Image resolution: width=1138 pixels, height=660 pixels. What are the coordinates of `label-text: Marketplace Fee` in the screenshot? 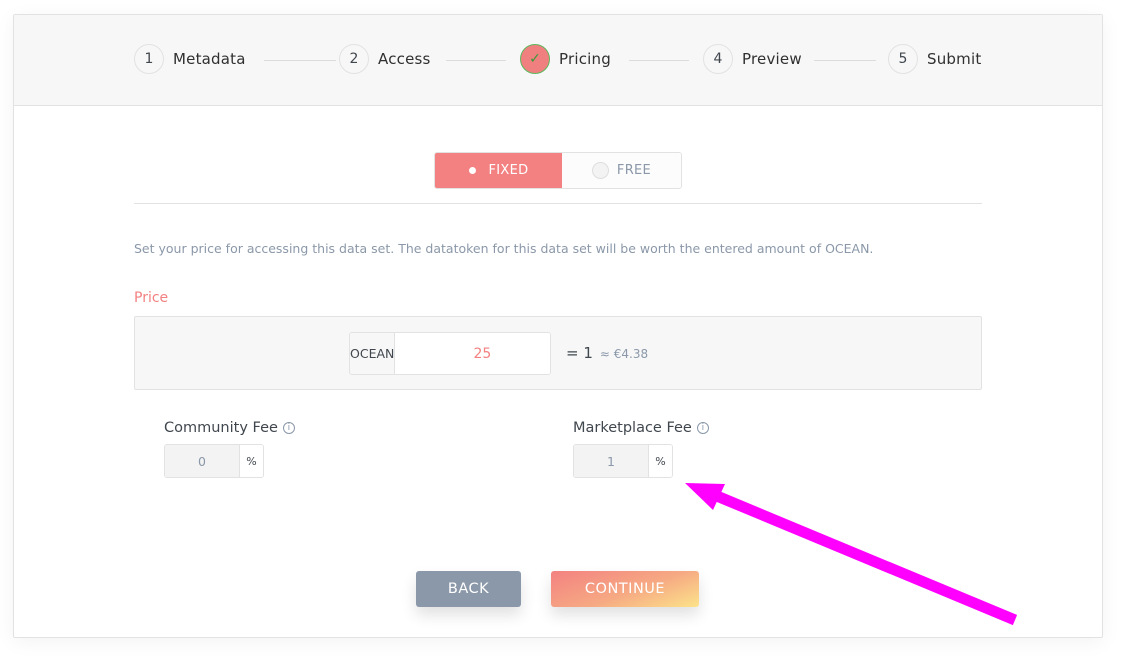 It's located at (632, 428).